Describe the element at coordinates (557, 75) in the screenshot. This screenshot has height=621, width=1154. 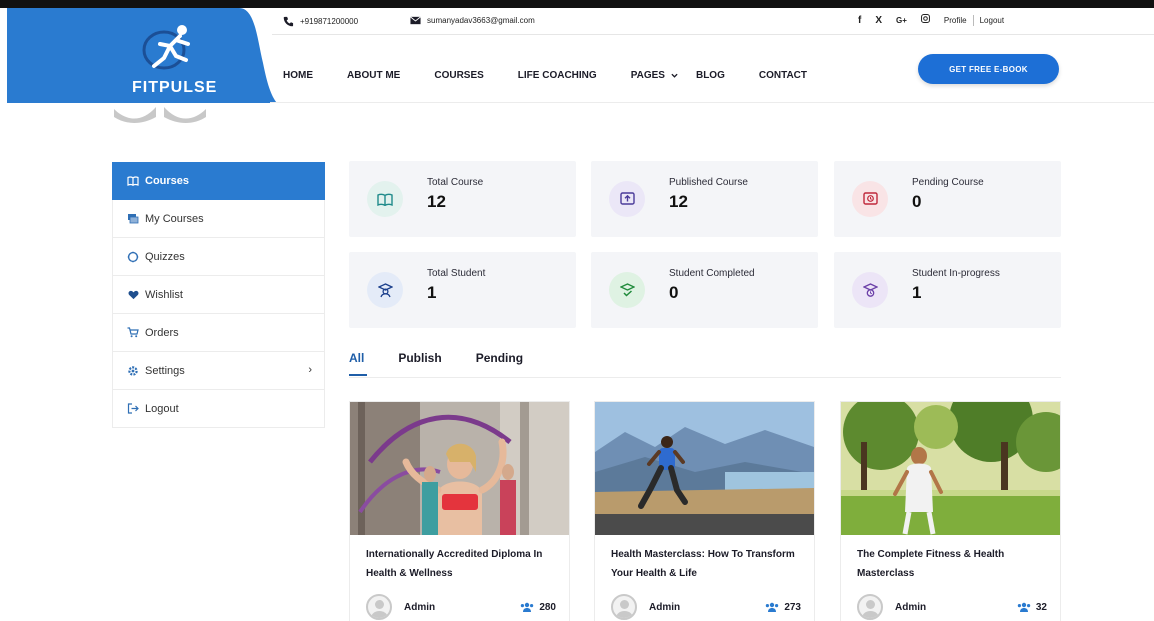
I see `nav-life-coaching: LIFE COACHING` at that location.